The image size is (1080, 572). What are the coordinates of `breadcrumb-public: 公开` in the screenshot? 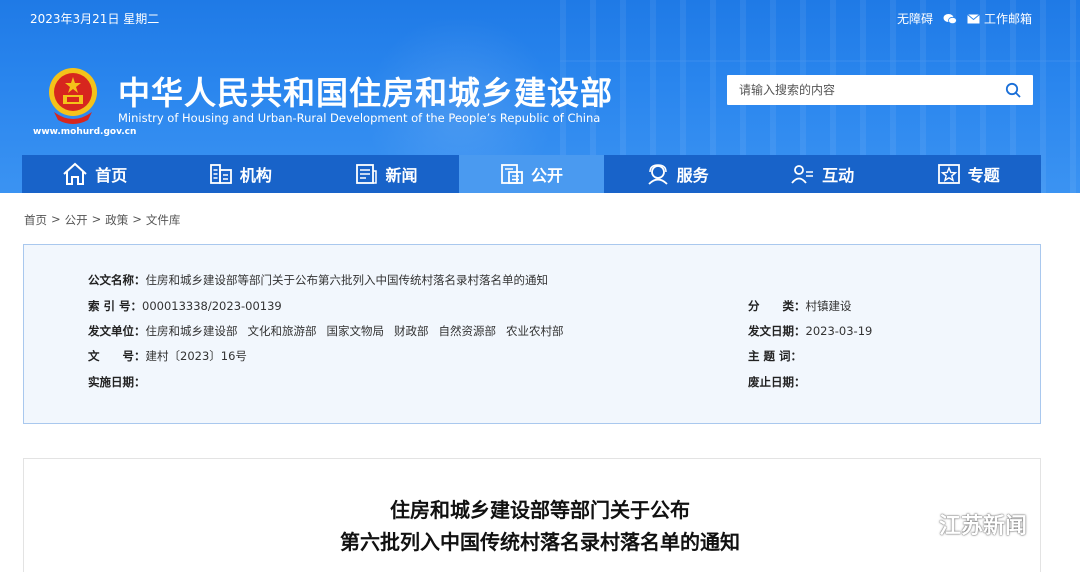 It's located at (76, 220).